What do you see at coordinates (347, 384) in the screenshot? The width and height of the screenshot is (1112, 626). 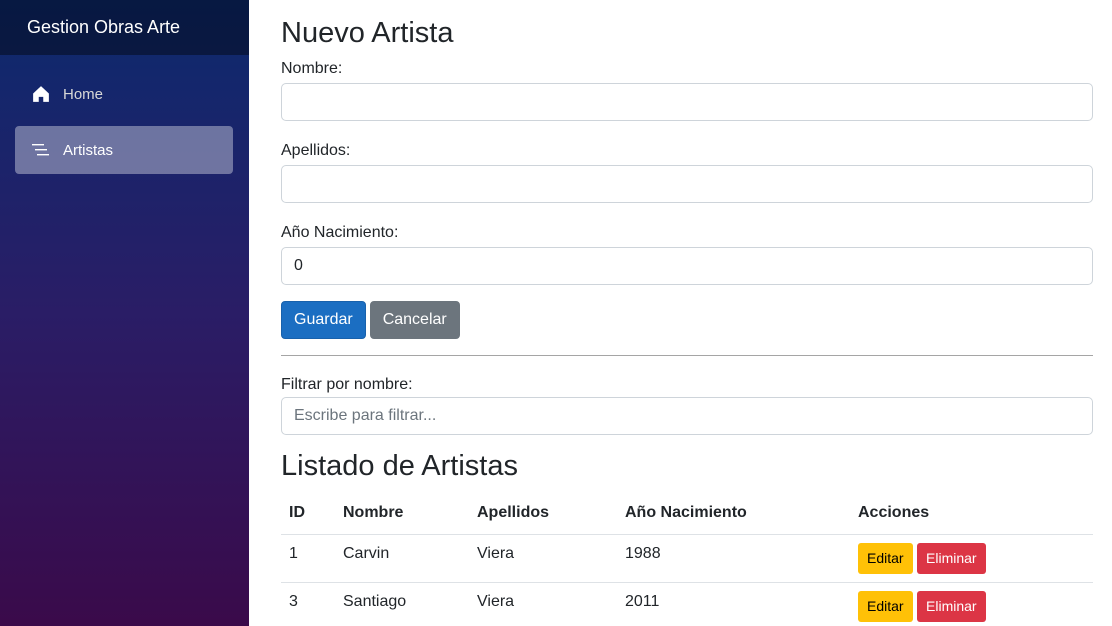 I see `filter-label: Filtrar por nombre:` at bounding box center [347, 384].